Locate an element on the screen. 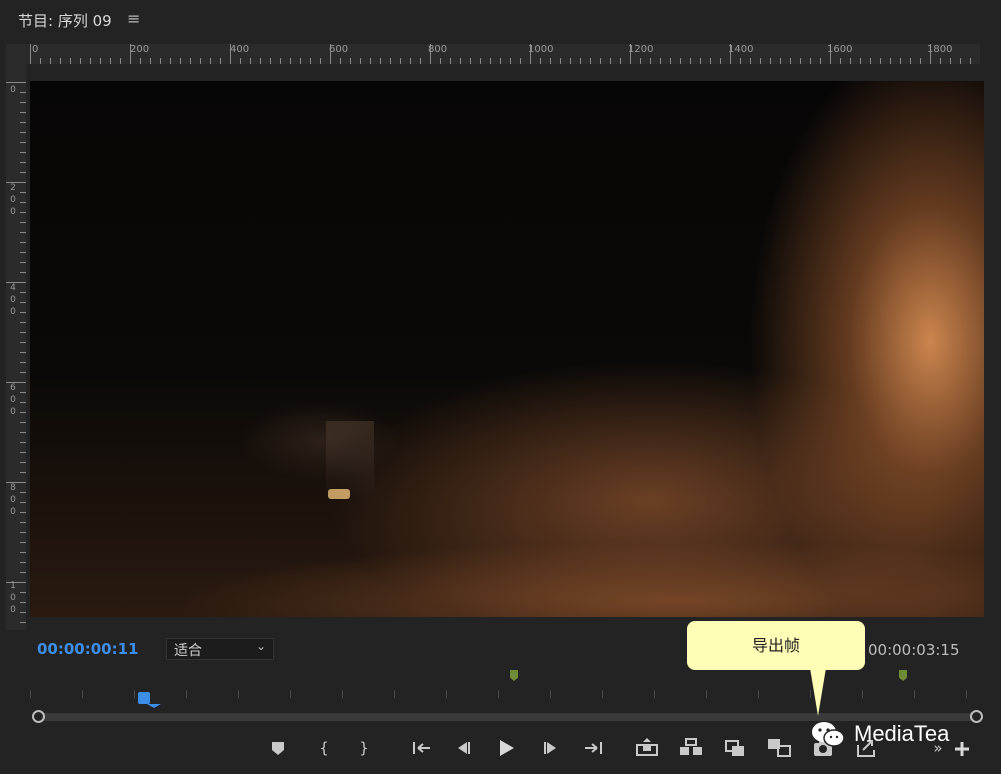  ruler-label: 6 0 0 is located at coordinates (13, 400).